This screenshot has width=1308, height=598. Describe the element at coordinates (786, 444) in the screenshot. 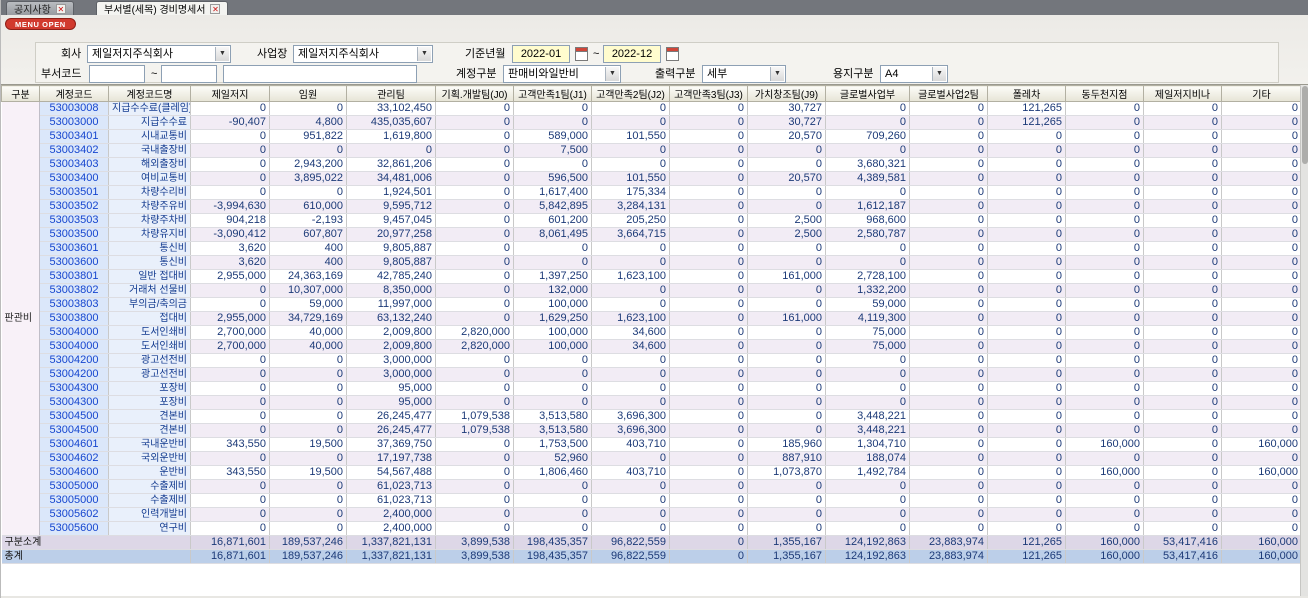

I see `value-cell: 185,960` at that location.